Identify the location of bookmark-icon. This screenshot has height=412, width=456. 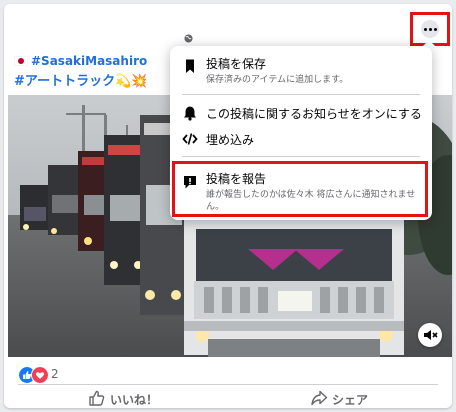
(190, 66).